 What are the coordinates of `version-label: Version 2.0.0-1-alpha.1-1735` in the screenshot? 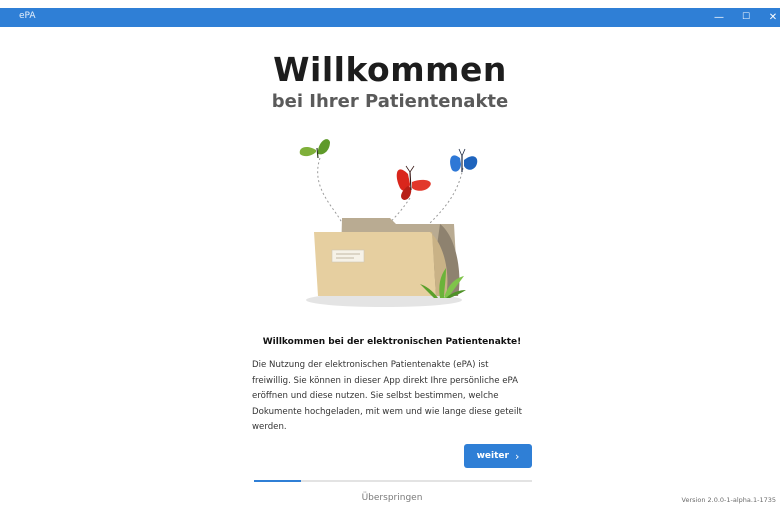 It's located at (728, 500).